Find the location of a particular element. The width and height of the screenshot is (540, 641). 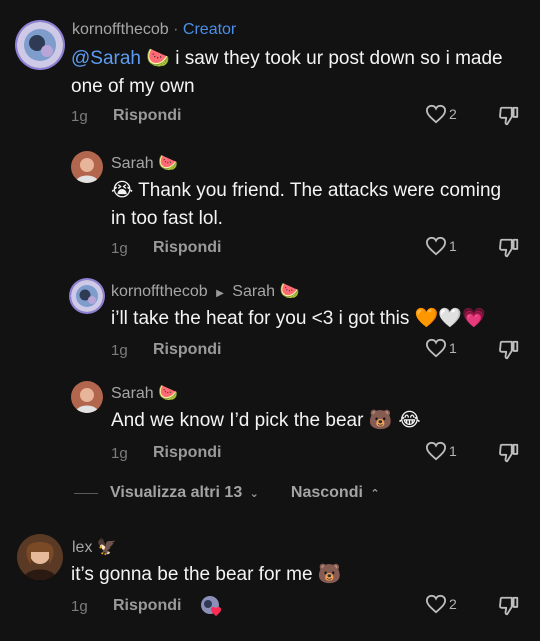

creator-badge: Creator is located at coordinates (209, 29).